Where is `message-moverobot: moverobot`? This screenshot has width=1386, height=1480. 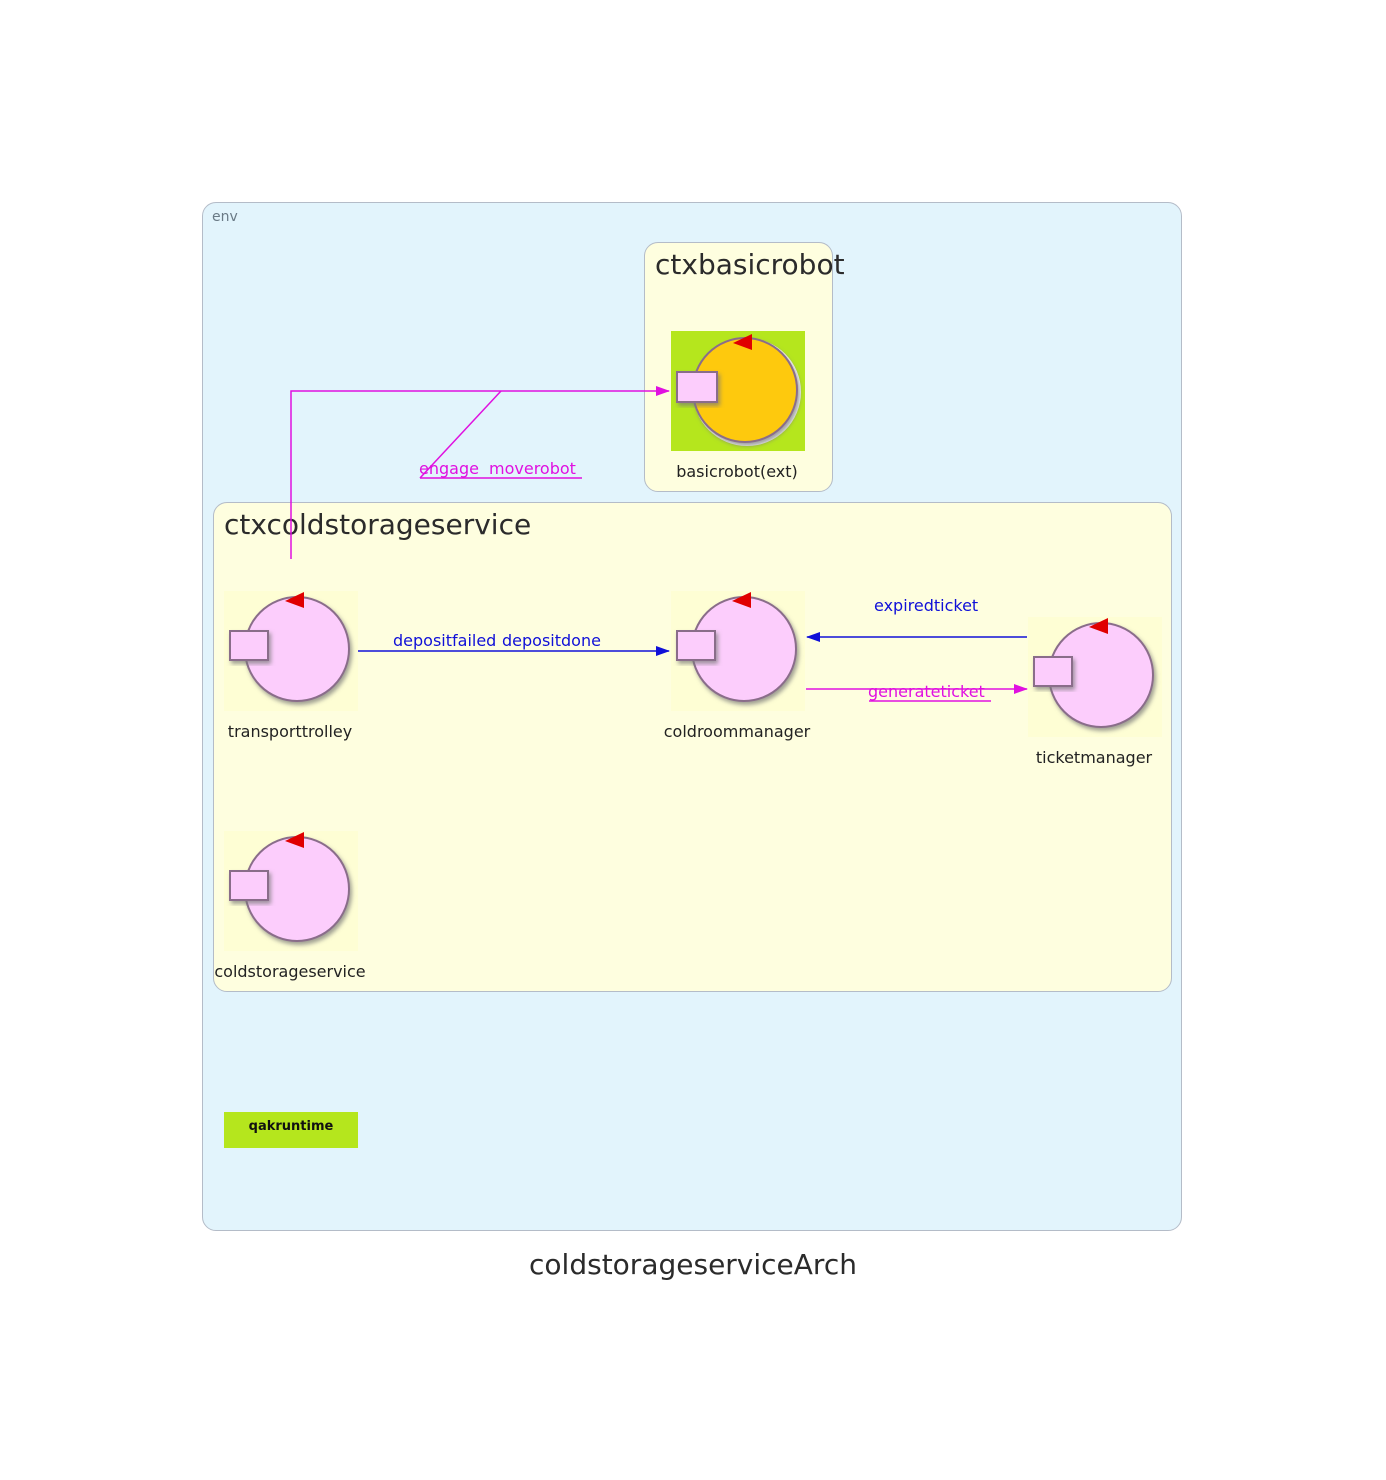
message-moverobot: moverobot is located at coordinates (532, 468).